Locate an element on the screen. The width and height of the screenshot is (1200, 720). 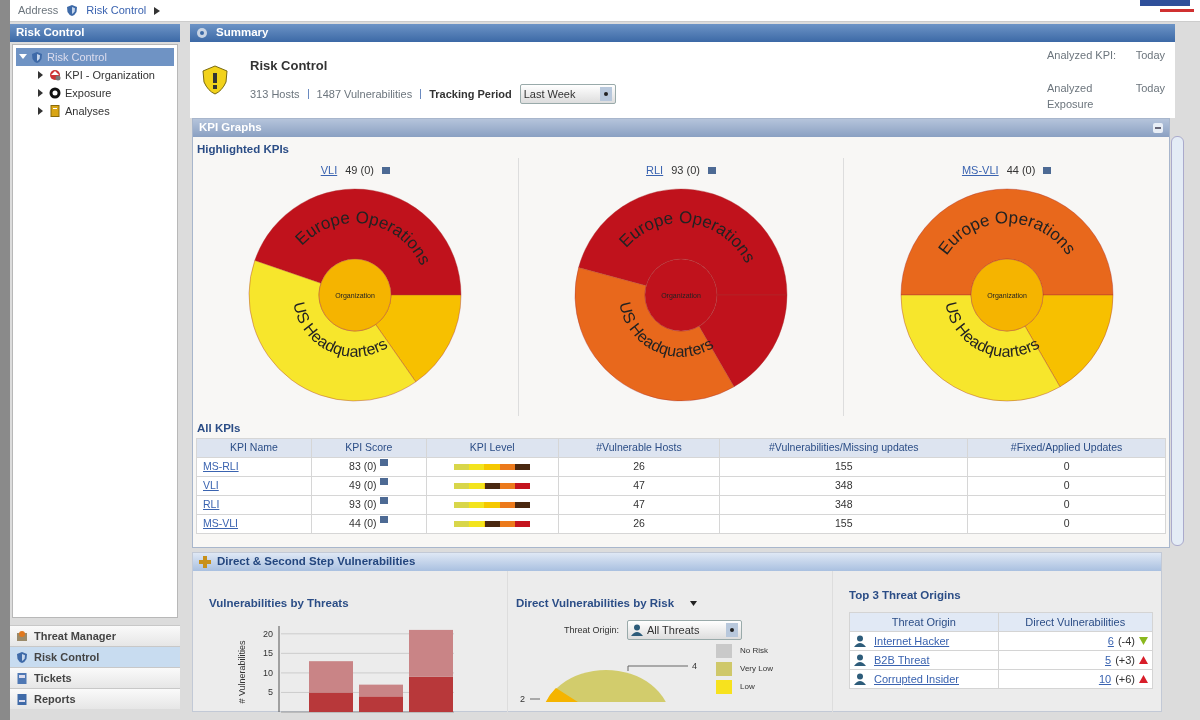
analyzed-label: Analyzed KPI: is located at coordinates (1082, 56).